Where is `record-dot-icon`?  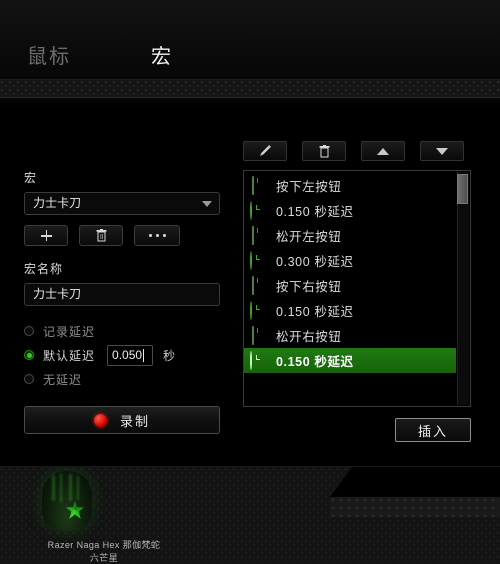
record-dot-icon is located at coordinates (100, 420).